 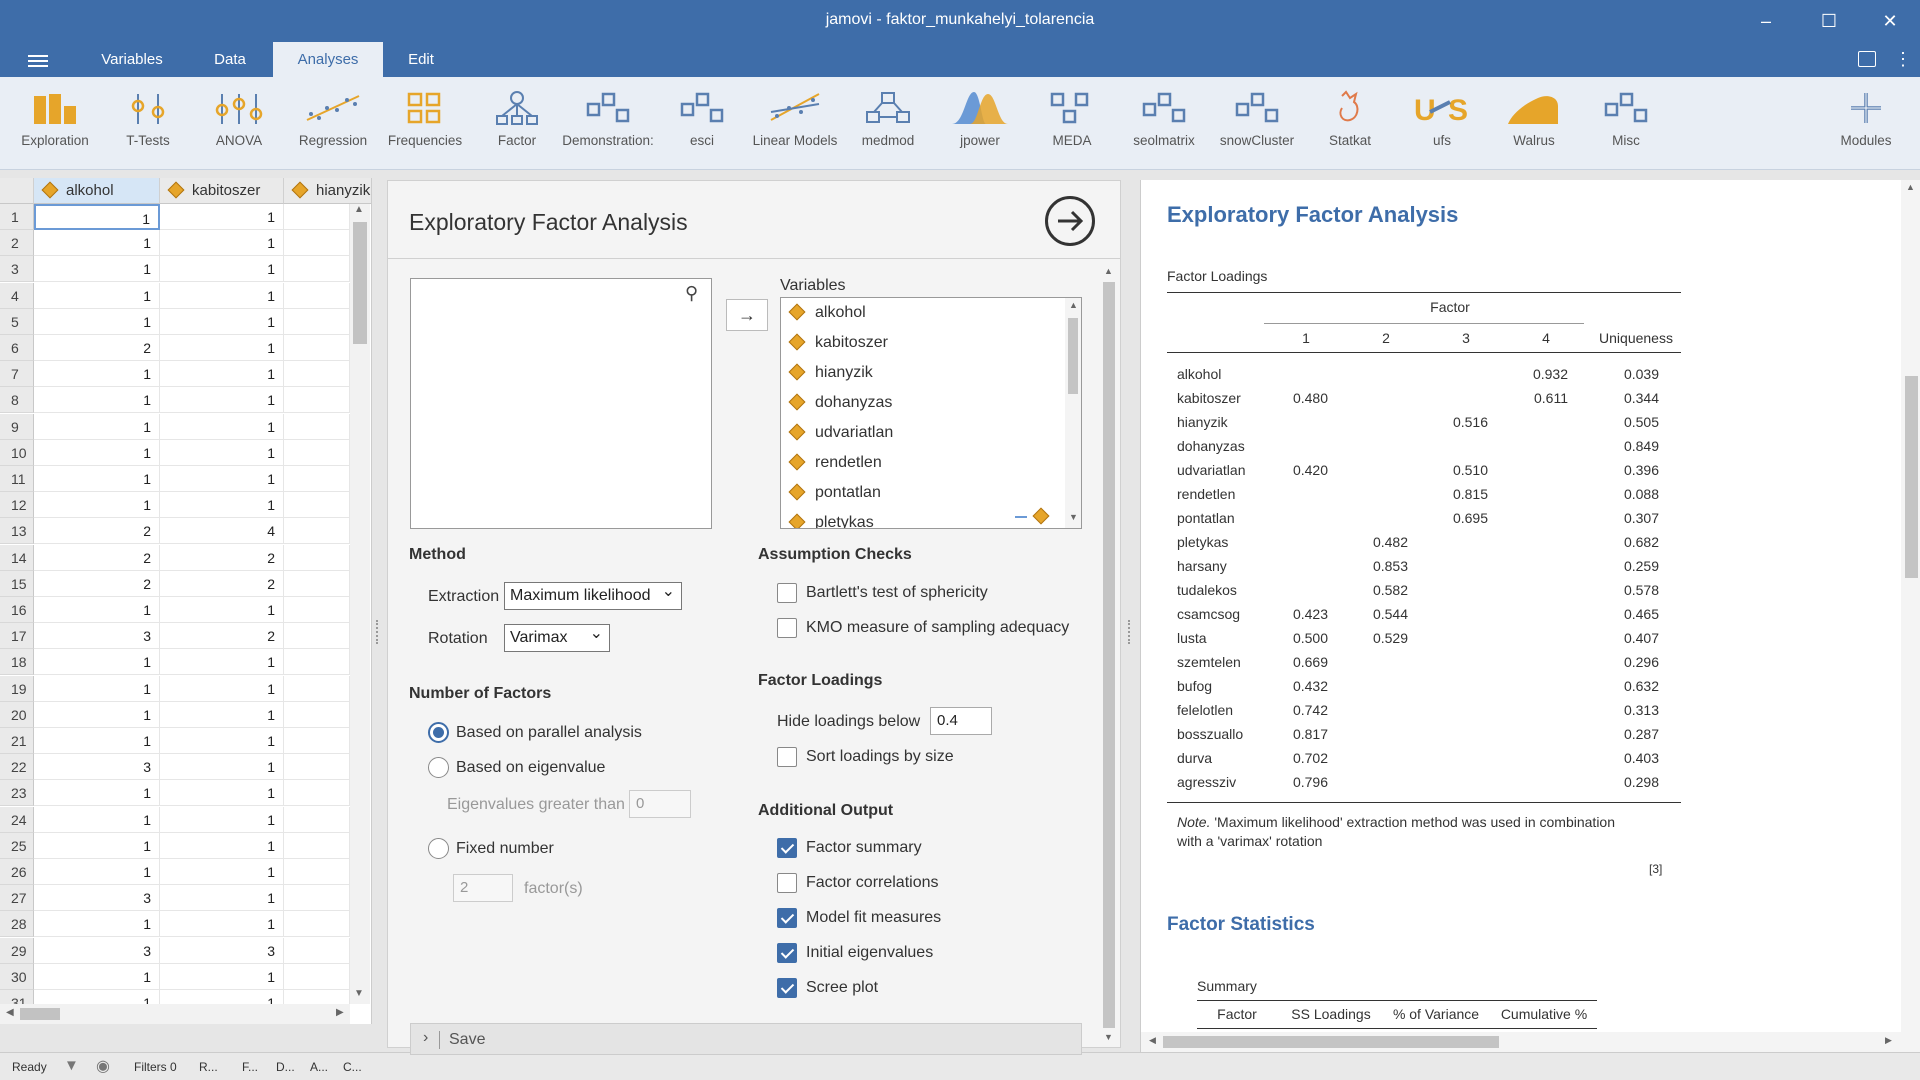 I want to click on options-scroll-thumb, so click(x=1109, y=655).